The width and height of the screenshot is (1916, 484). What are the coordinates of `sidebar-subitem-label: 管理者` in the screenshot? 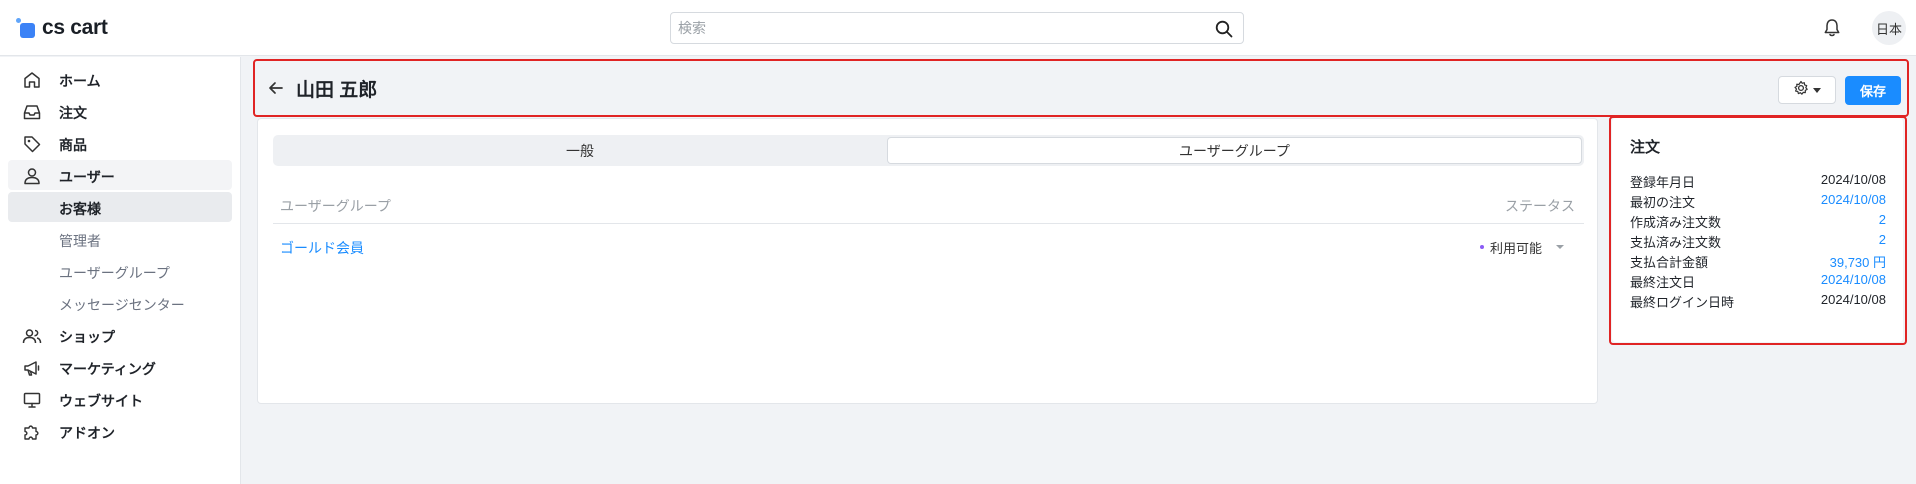 It's located at (80, 241).